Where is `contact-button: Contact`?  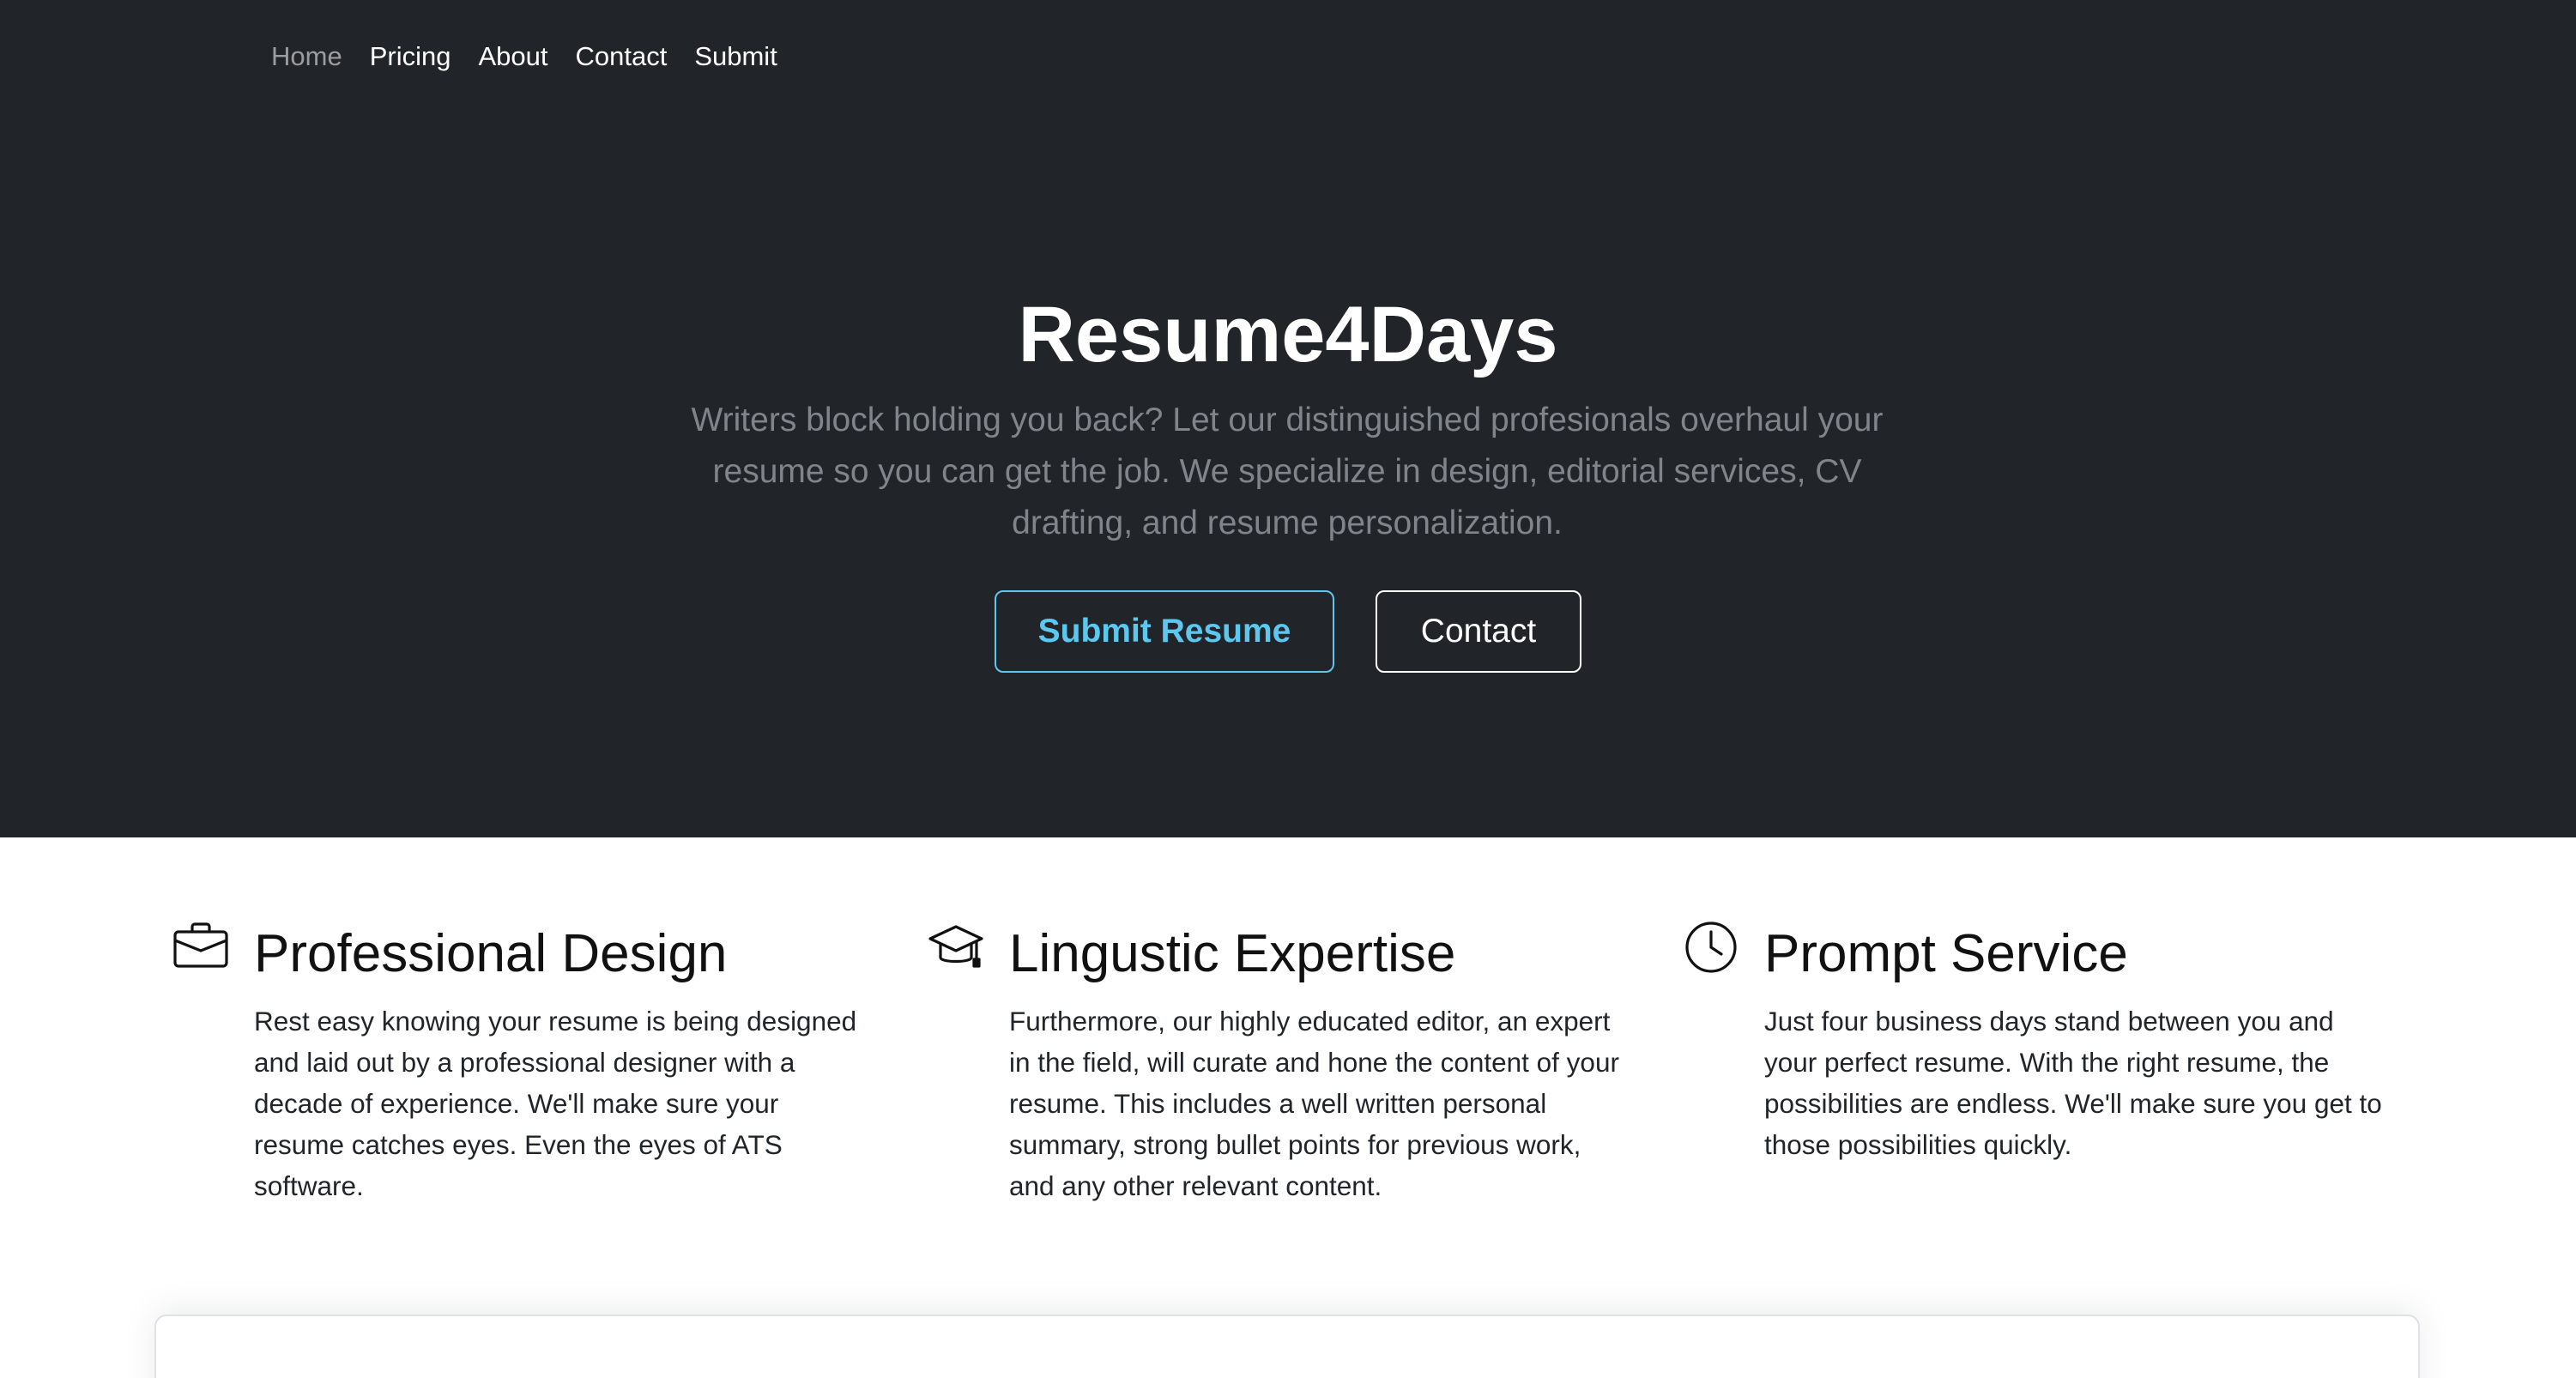 contact-button: Contact is located at coordinates (1478, 632).